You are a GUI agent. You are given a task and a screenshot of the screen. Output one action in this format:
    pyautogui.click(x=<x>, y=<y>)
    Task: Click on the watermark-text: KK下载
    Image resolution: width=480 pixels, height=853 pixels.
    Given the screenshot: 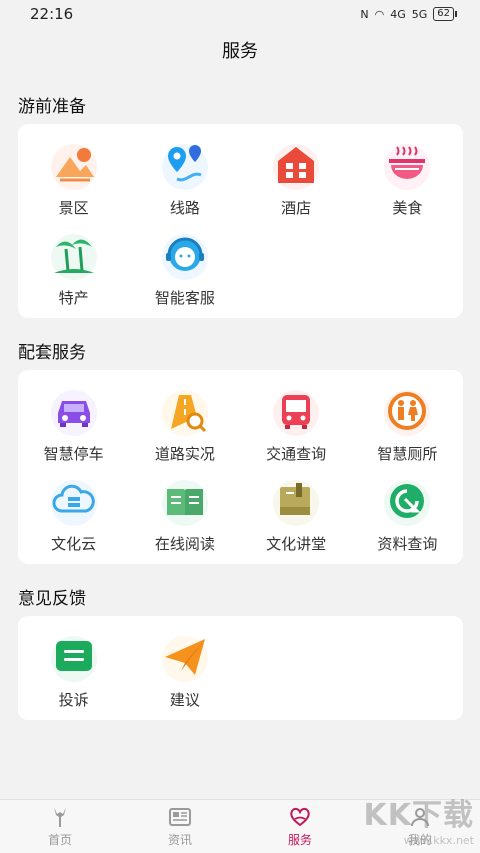 What is the action you would take?
    pyautogui.click(x=418, y=815)
    